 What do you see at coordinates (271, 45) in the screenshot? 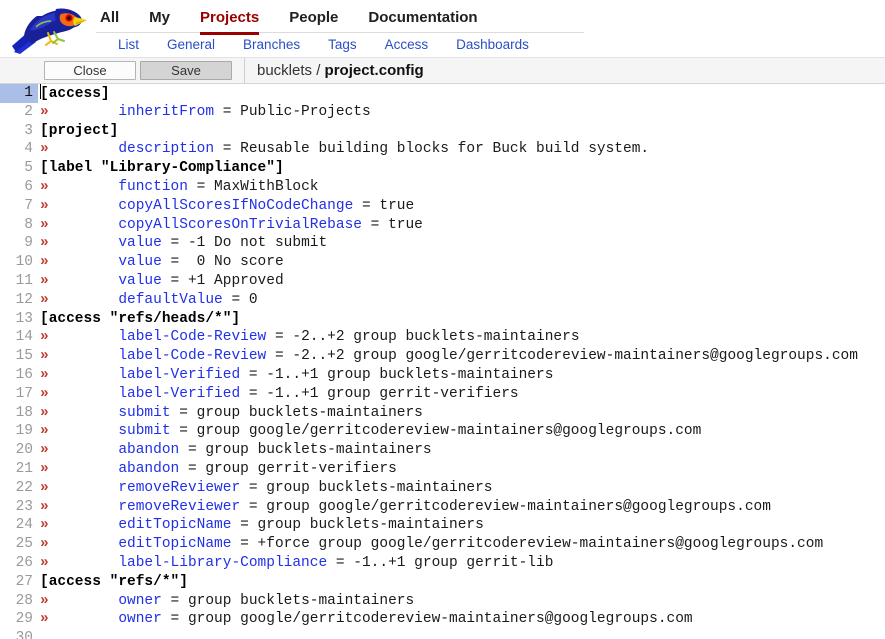
I see `subnav-item-branches: Branches` at bounding box center [271, 45].